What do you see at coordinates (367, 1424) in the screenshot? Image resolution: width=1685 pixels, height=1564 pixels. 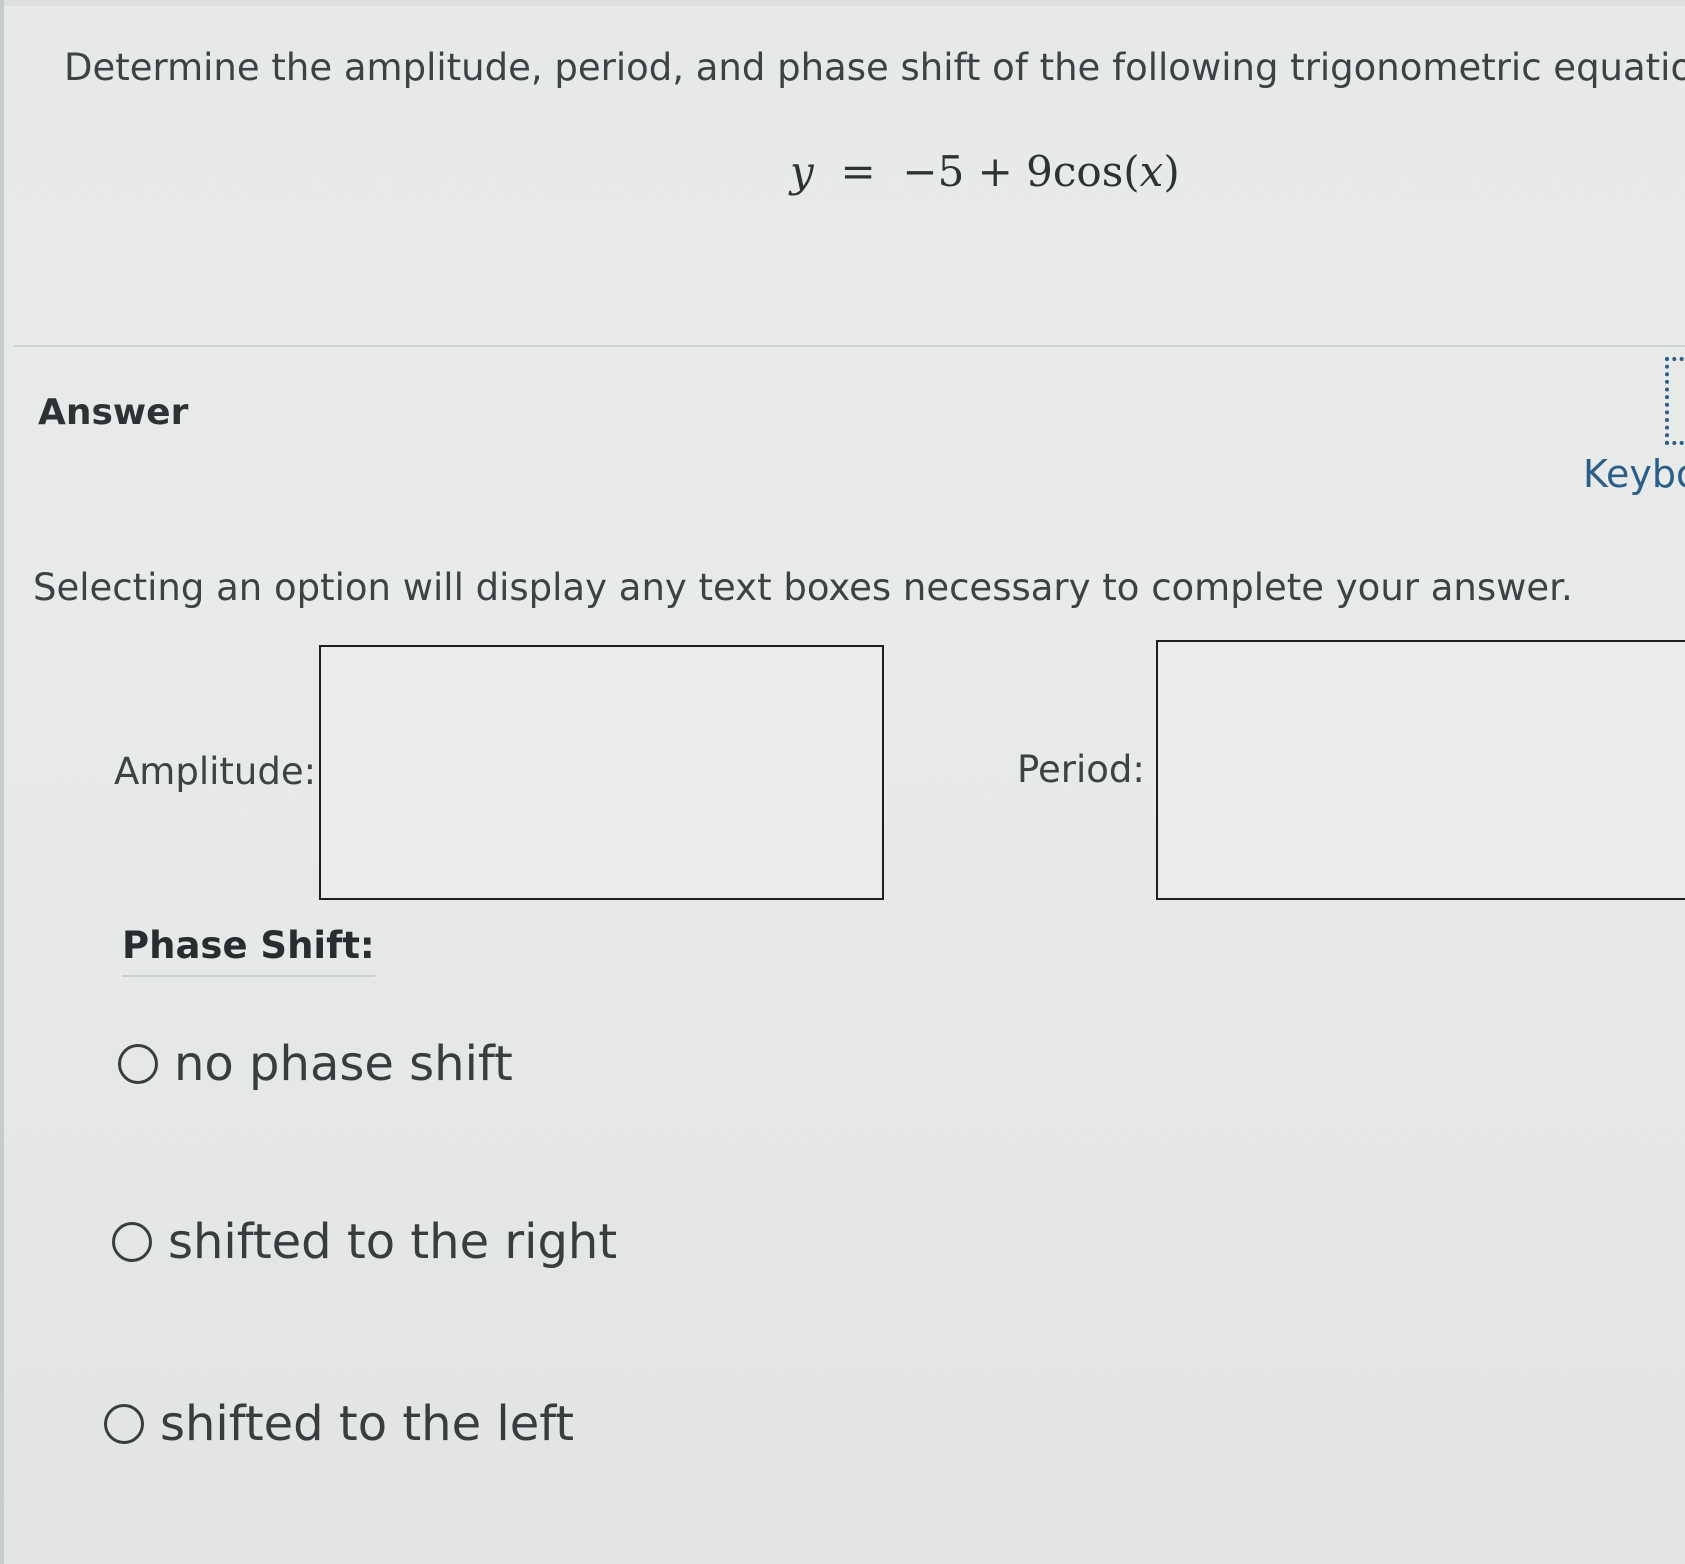 I see `option-label: shifted to the left` at bounding box center [367, 1424].